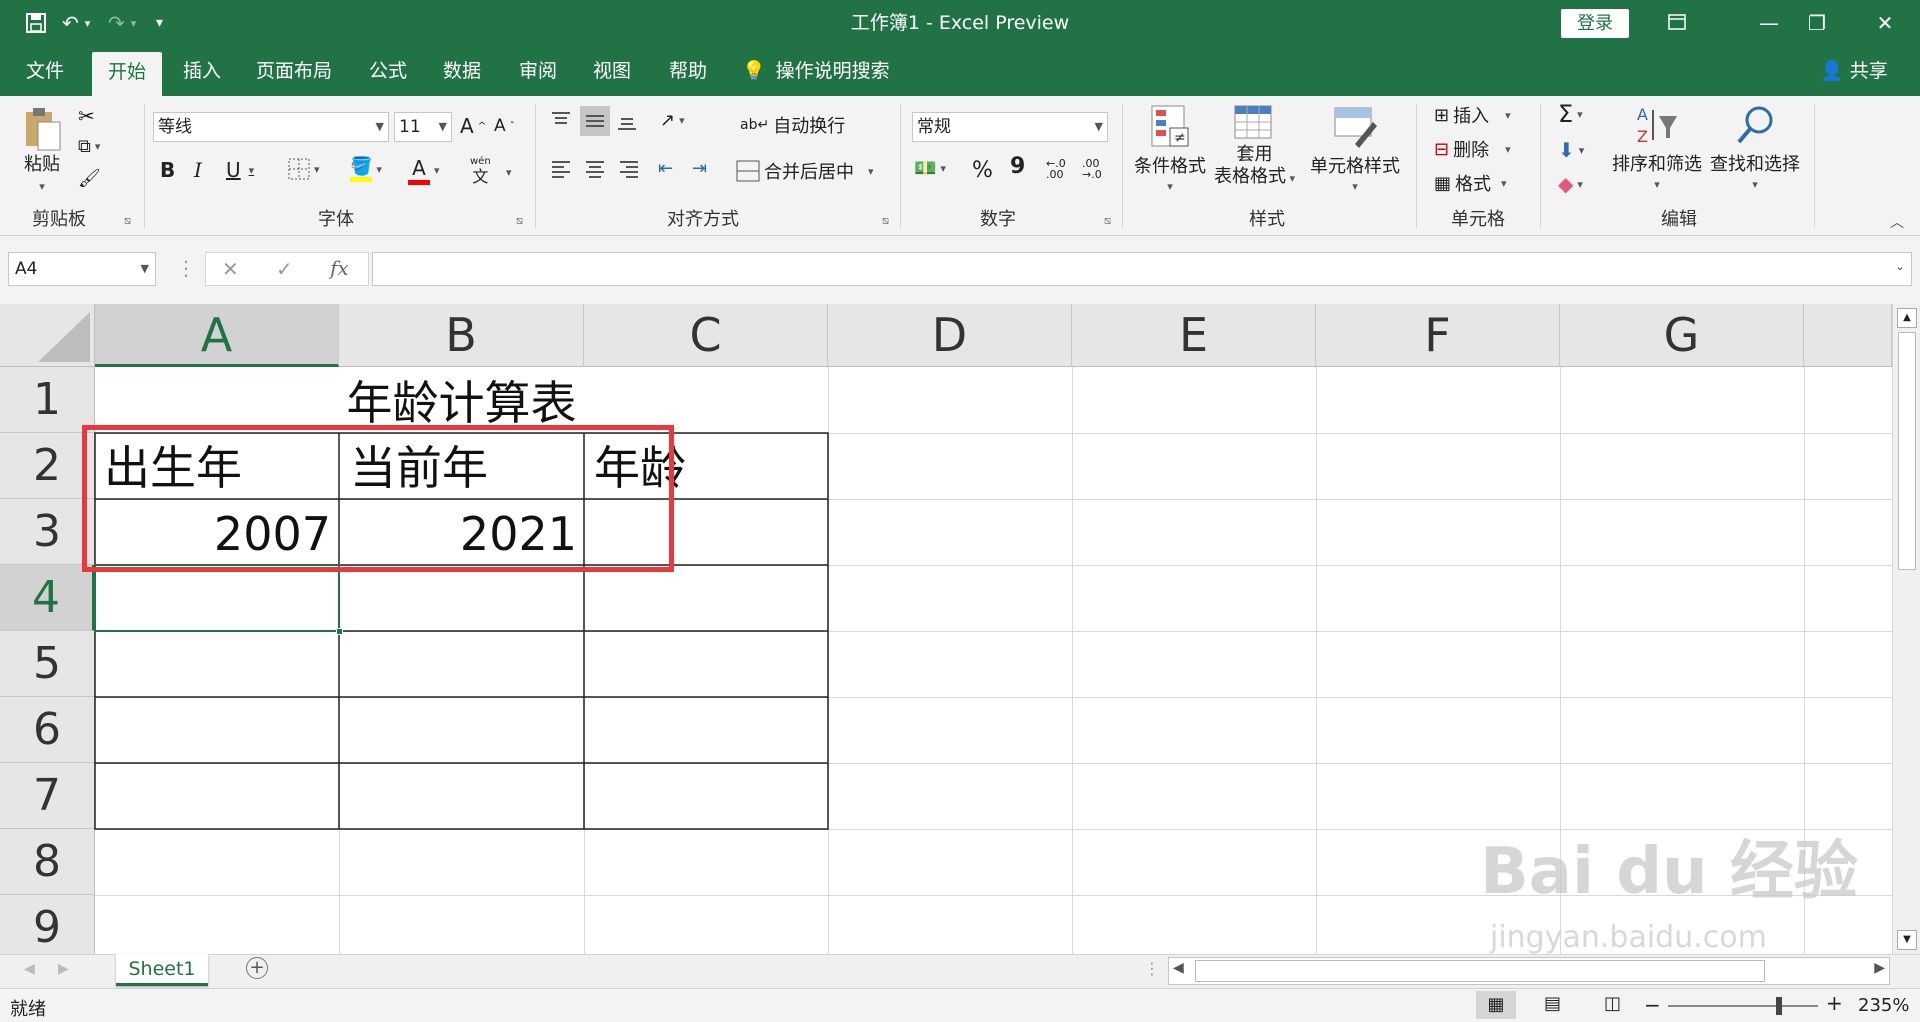 Image resolution: width=1920 pixels, height=1022 pixels. I want to click on zoom-in-icon: +, so click(1834, 1003).